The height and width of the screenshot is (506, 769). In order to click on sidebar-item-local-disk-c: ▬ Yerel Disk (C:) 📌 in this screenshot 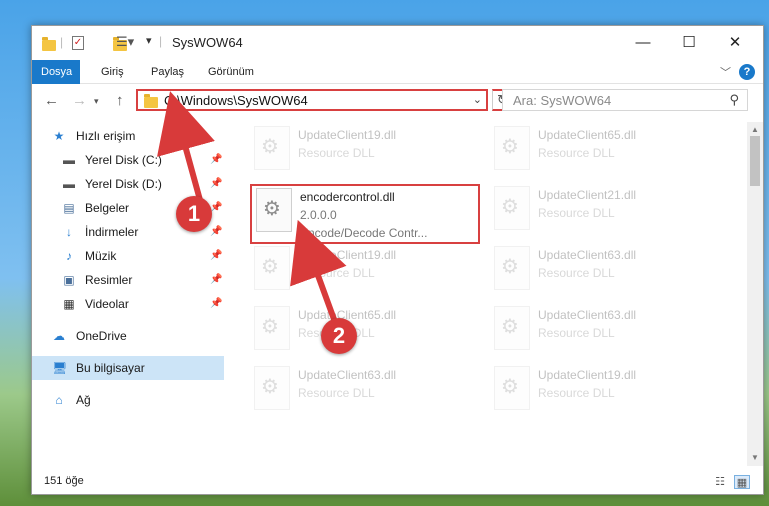, I will do `click(128, 160)`.